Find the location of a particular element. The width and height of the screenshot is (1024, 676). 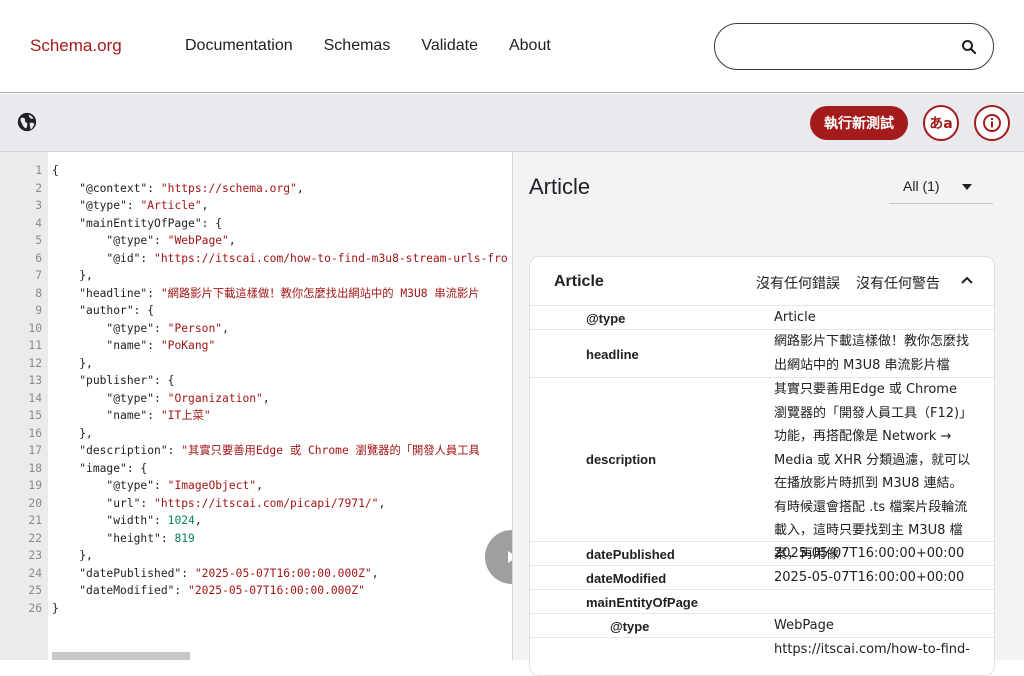

code-line: 2 "@context": "https://schema.org", is located at coordinates (254, 189).